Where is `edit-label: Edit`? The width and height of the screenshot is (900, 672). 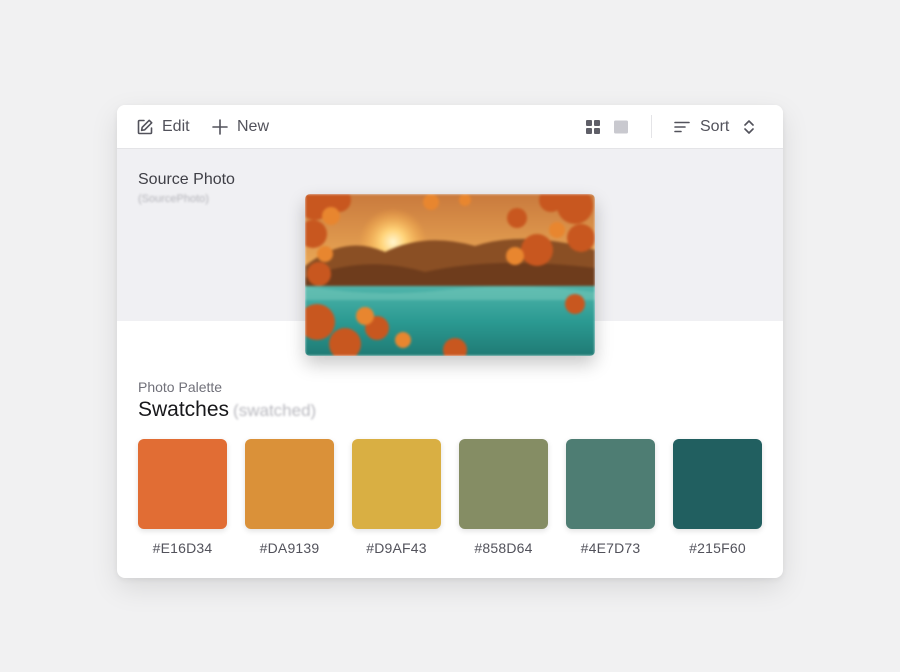
edit-label: Edit is located at coordinates (176, 126).